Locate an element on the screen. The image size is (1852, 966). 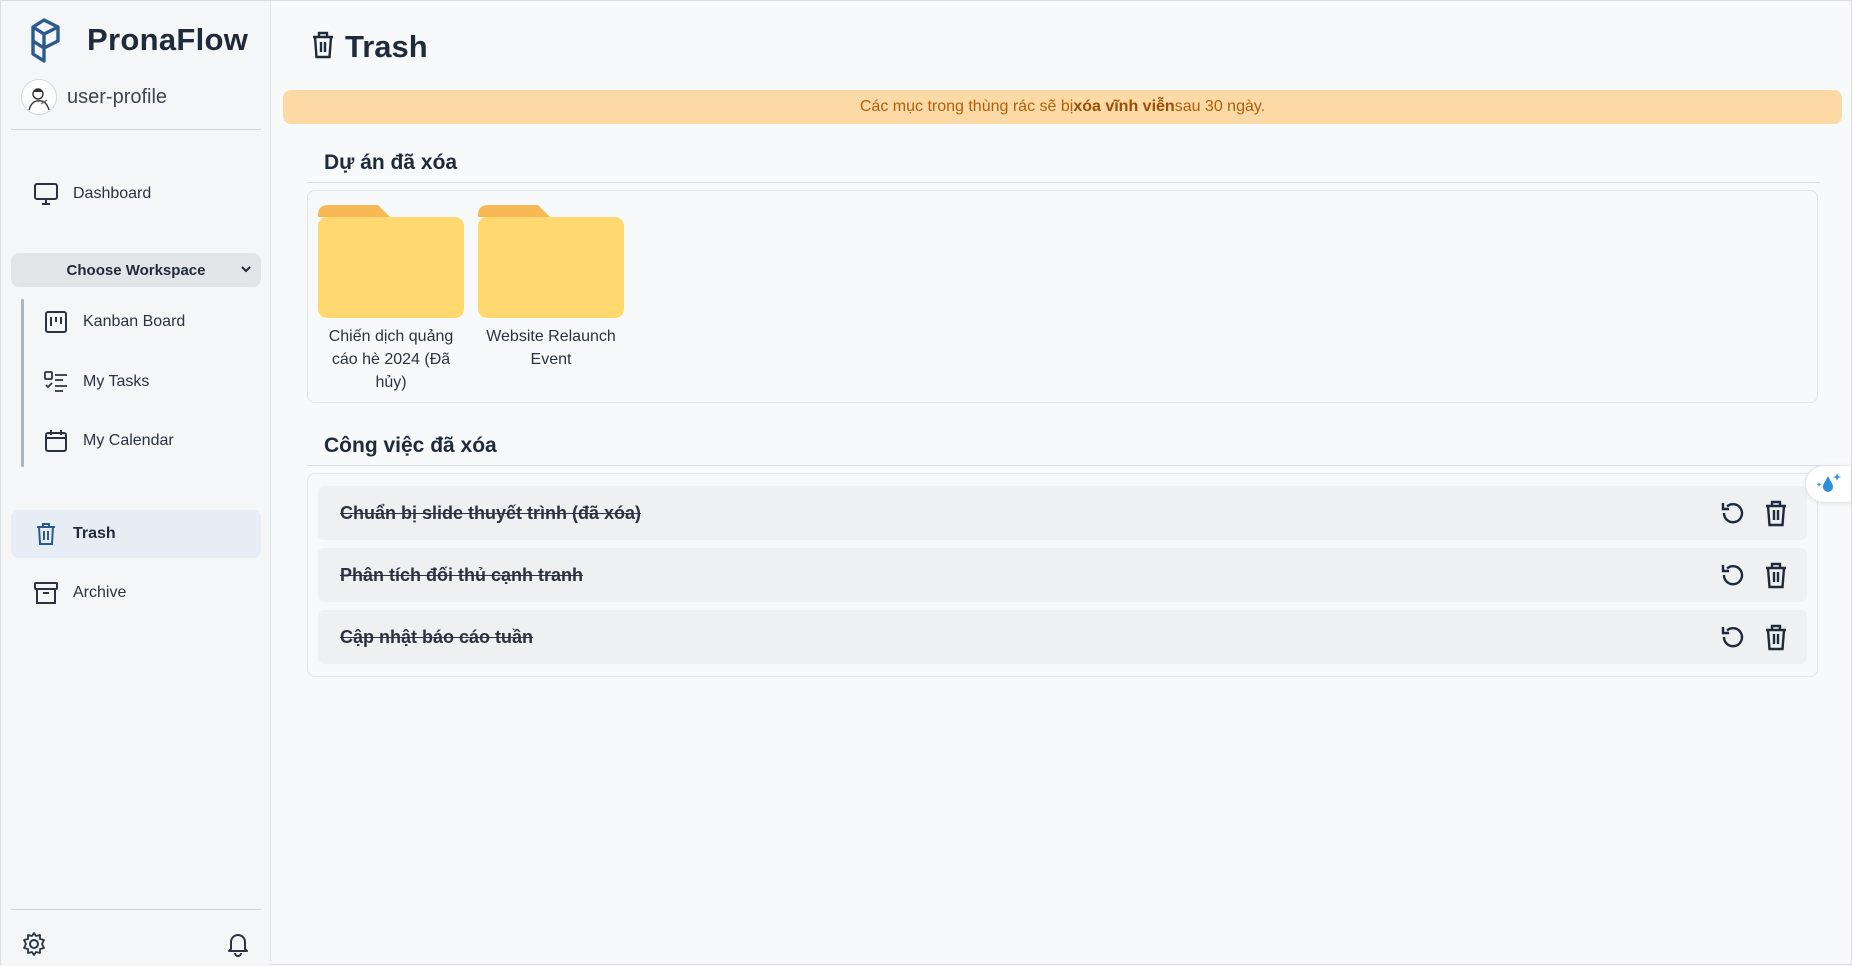
checklist-icon is located at coordinates (56, 382).